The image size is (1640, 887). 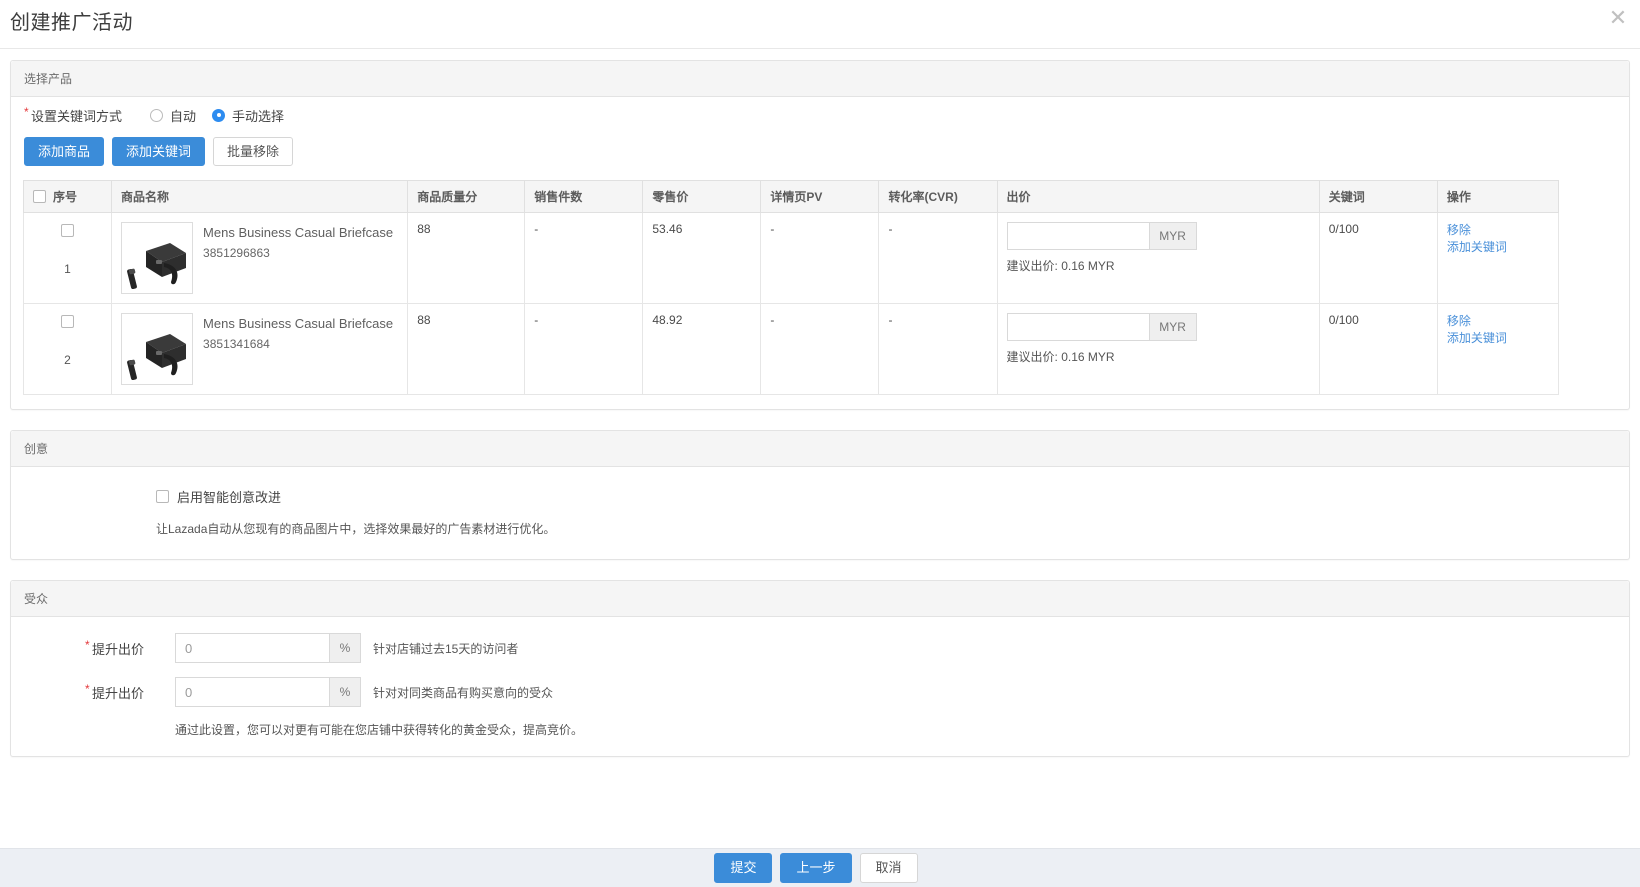 I want to click on radio-option-auto: 自动, so click(x=173, y=115).